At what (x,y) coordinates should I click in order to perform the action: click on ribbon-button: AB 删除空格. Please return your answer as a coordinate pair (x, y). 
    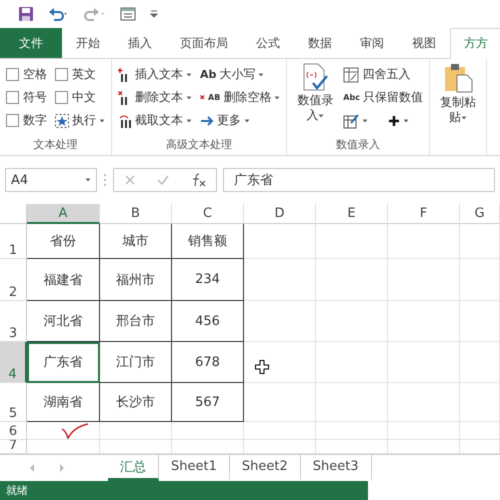
    Looking at the image, I should click on (240, 97).